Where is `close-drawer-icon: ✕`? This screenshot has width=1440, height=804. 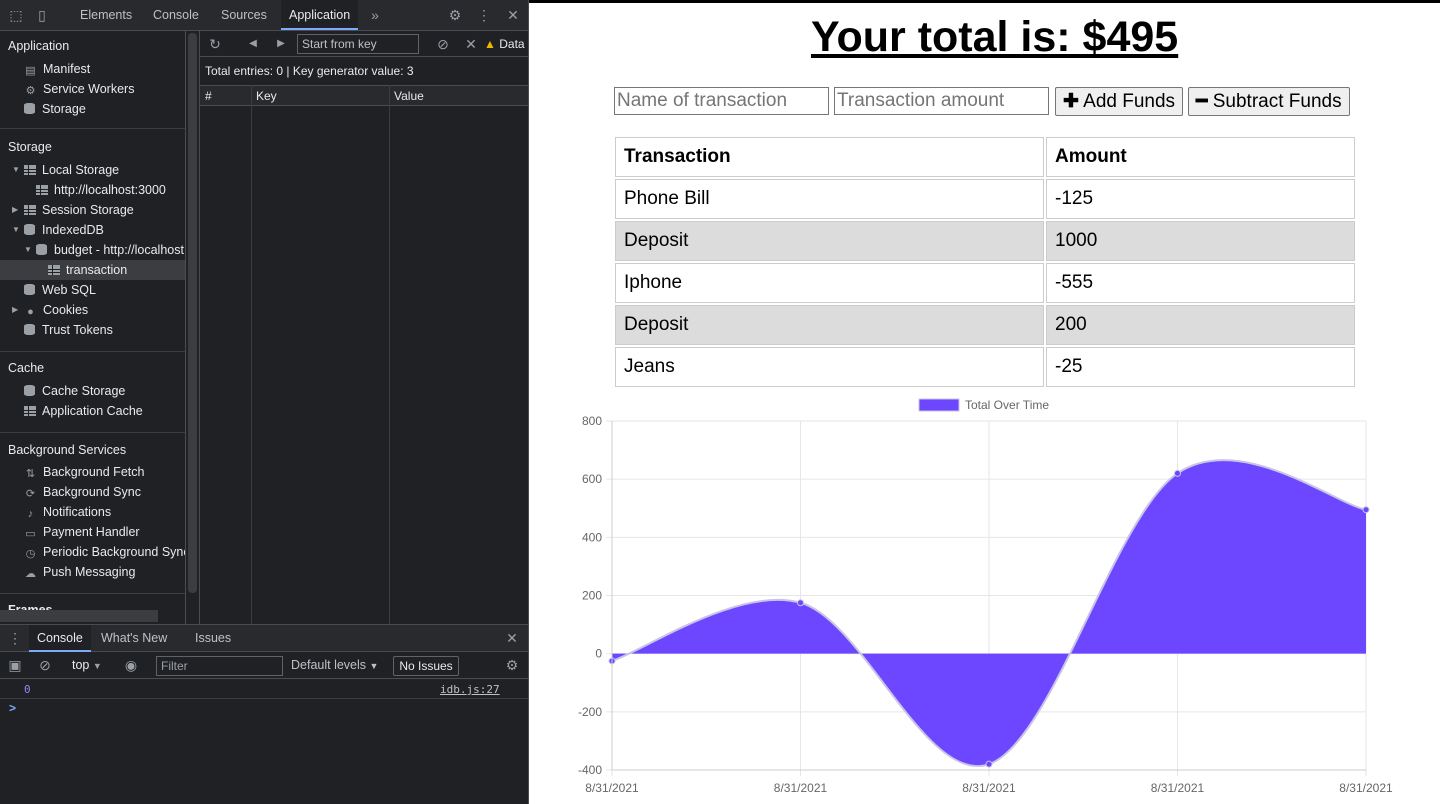
close-drawer-icon: ✕ is located at coordinates (512, 638).